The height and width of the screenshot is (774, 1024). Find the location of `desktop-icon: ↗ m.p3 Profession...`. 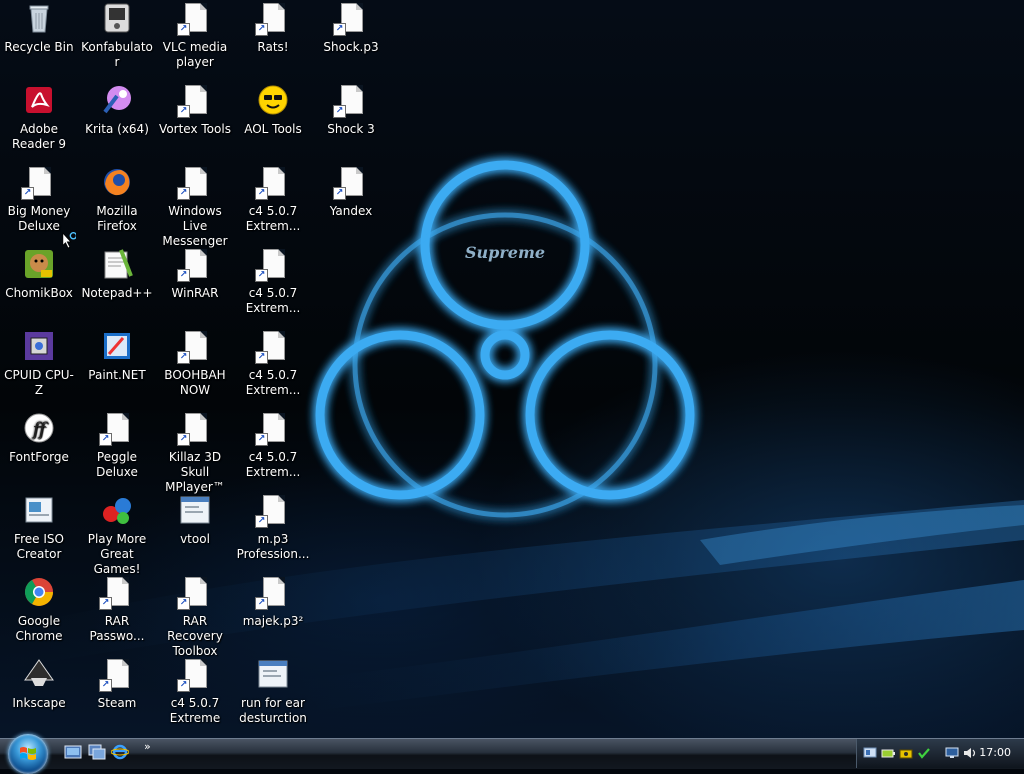

desktop-icon: ↗ m.p3 Profession... is located at coordinates (273, 528).